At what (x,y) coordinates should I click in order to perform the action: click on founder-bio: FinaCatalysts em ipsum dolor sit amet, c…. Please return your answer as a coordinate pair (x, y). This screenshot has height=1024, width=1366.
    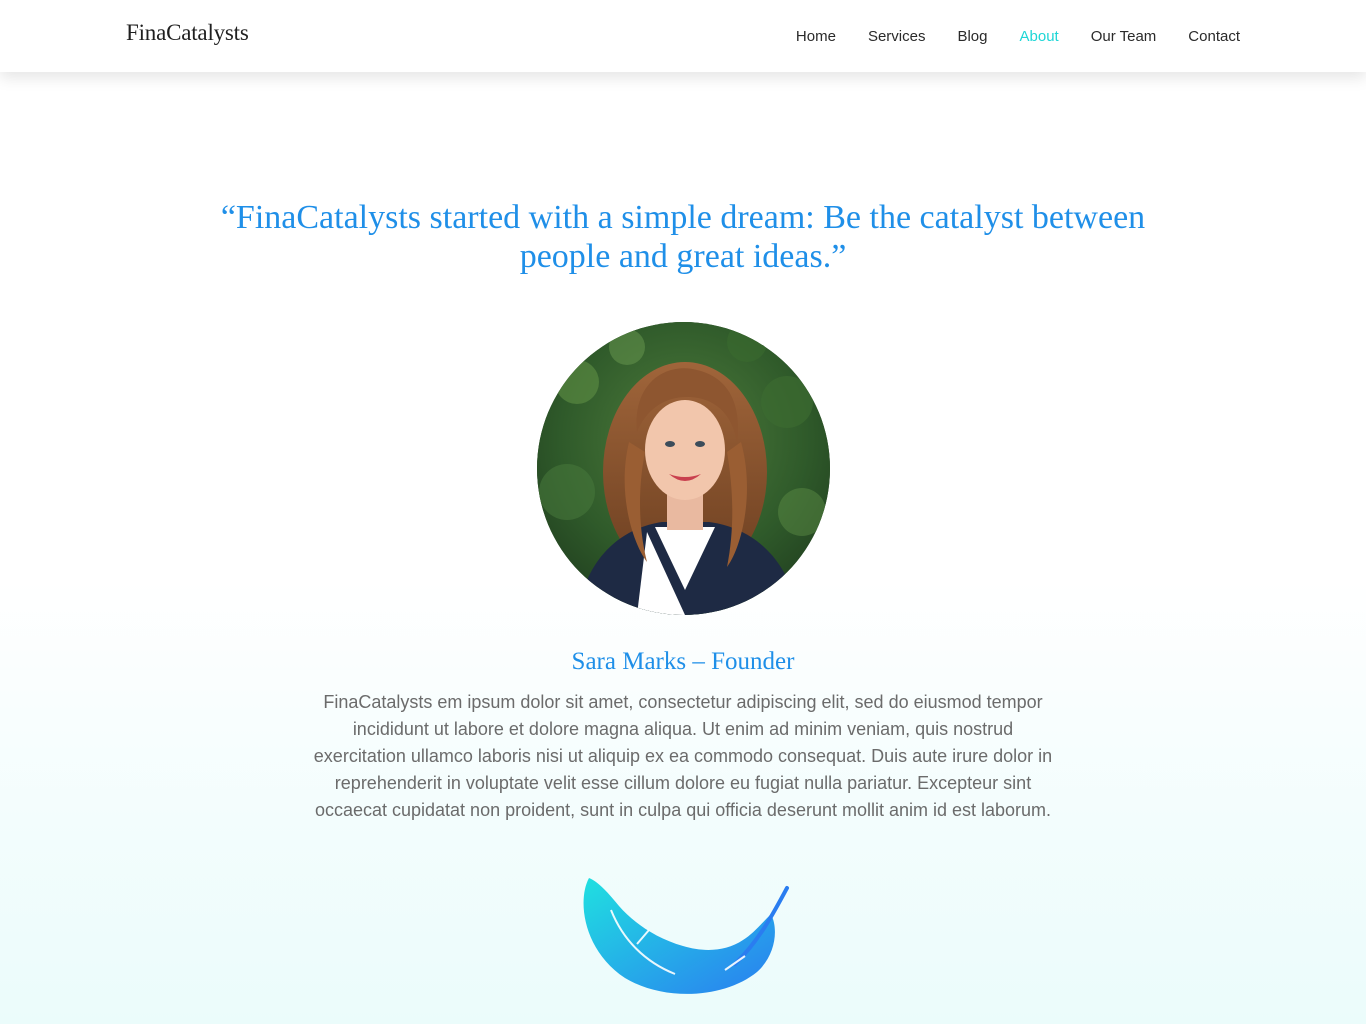
    Looking at the image, I should click on (683, 756).